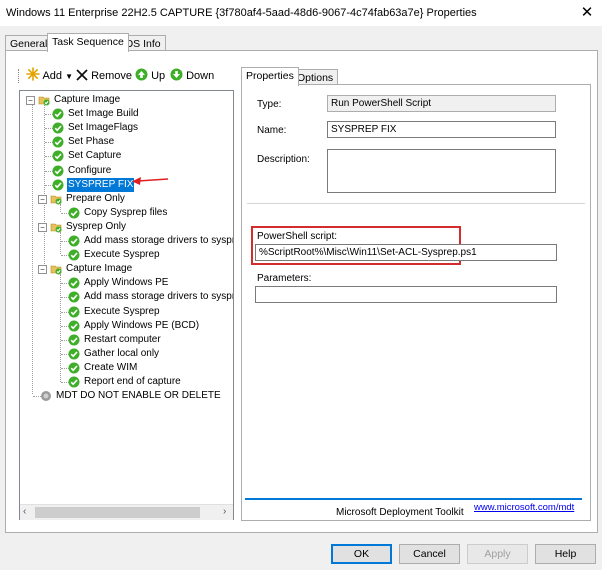 This screenshot has width=602, height=570. Describe the element at coordinates (297, 236) in the screenshot. I see `powershell-script-label: PowerShell script:` at that location.